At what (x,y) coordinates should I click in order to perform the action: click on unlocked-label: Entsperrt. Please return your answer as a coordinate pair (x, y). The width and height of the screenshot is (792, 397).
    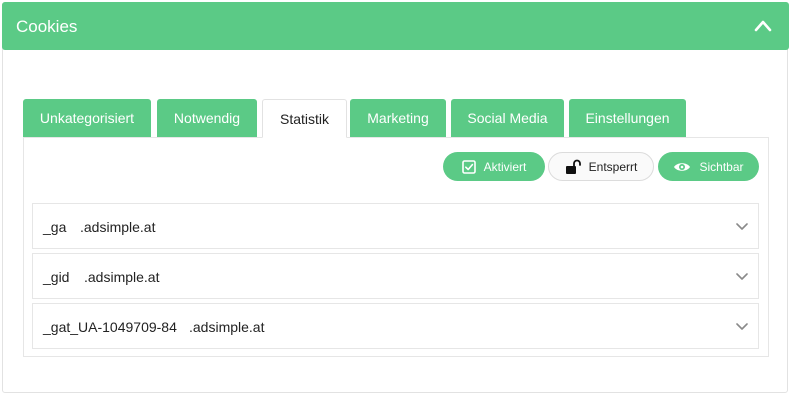
    Looking at the image, I should click on (613, 166).